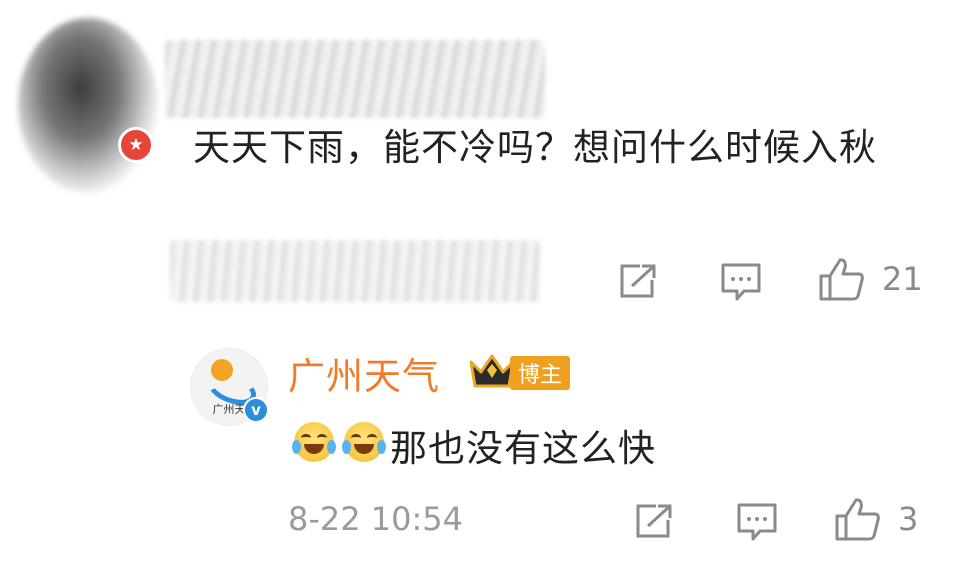  What do you see at coordinates (870, 279) in the screenshot?
I see `like-button: 21` at bounding box center [870, 279].